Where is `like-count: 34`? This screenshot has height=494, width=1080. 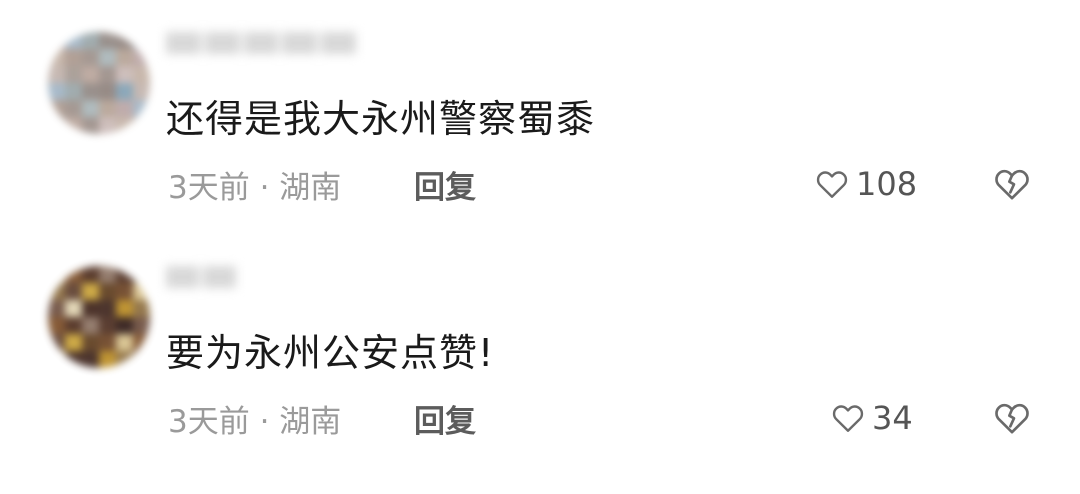 like-count: 34 is located at coordinates (892, 418).